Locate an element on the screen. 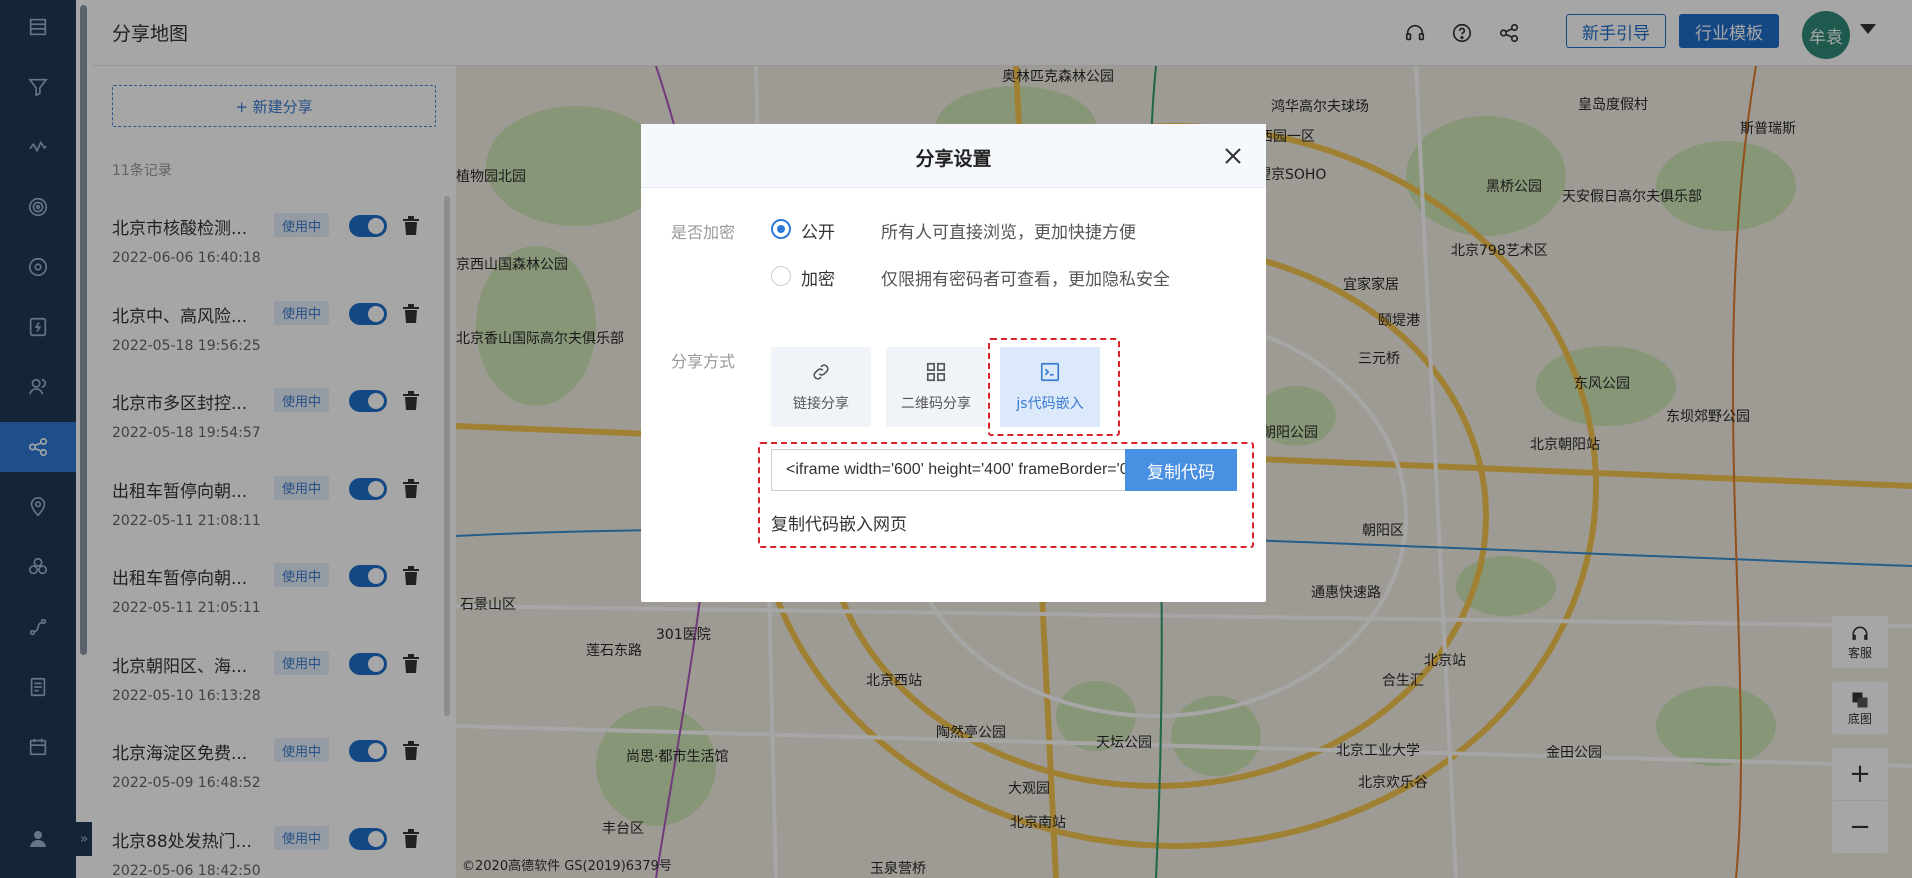  private-radio is located at coordinates (781, 276).